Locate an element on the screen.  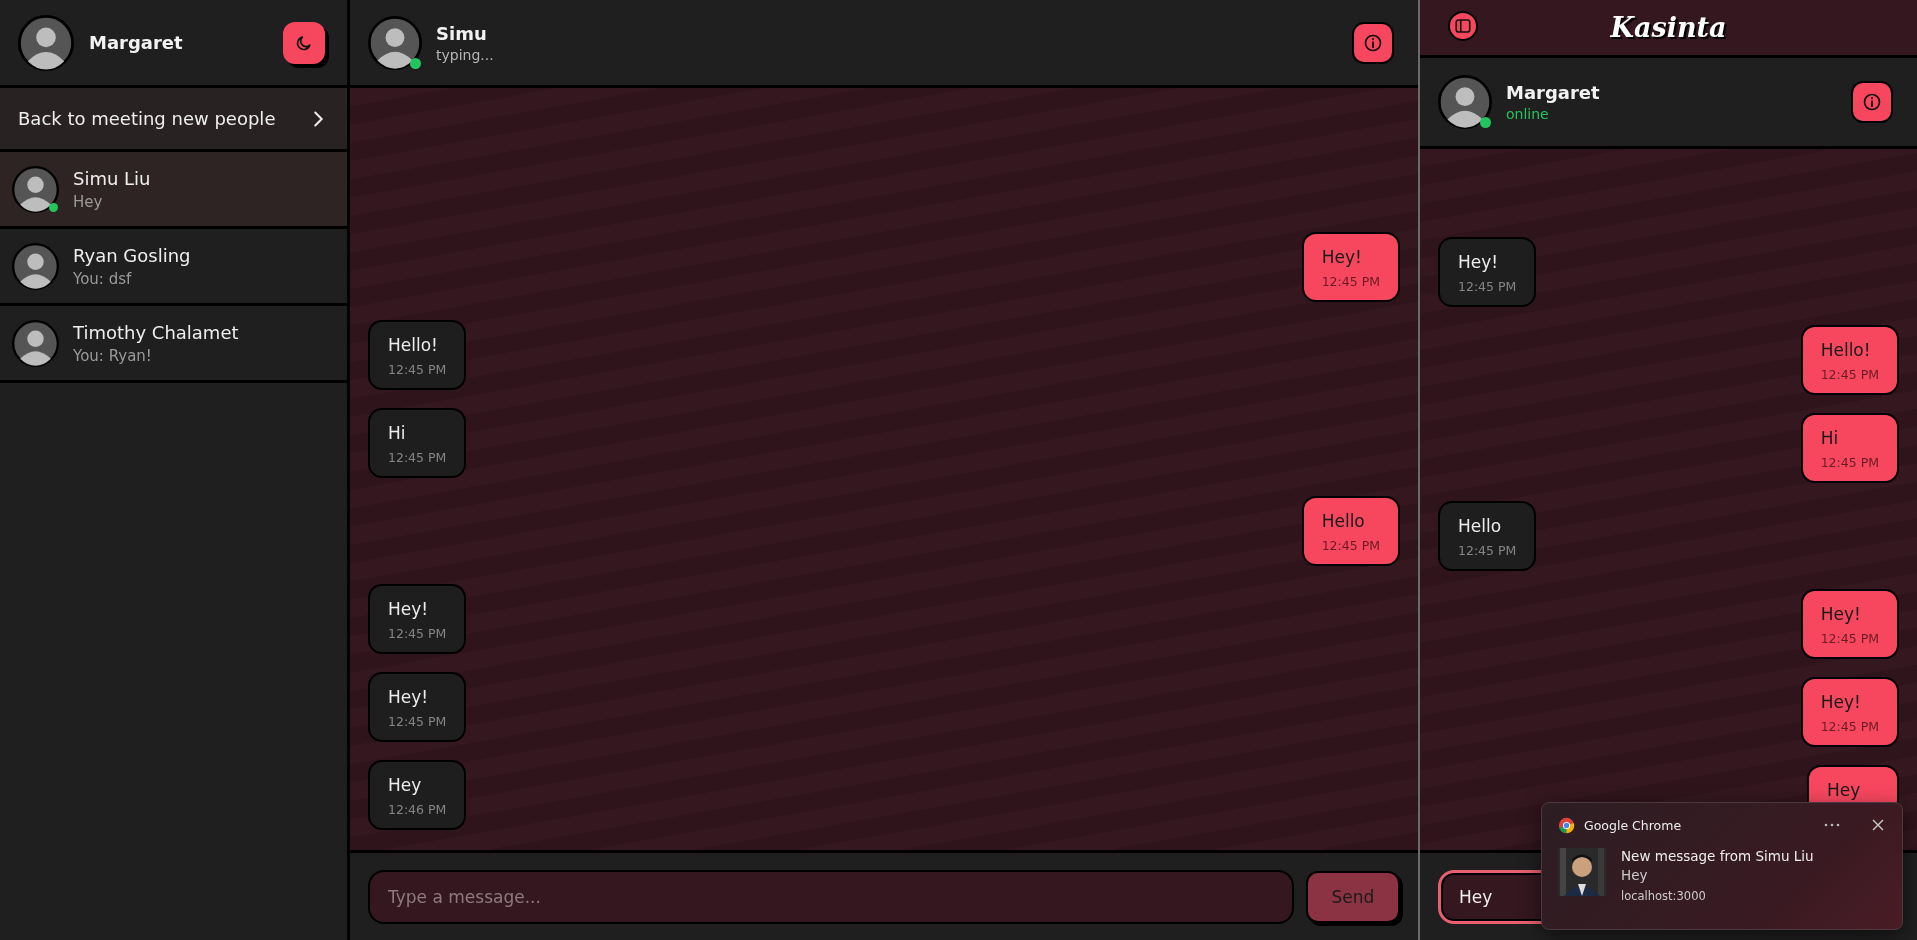
contact-name: Ryan Gosling is located at coordinates (132, 255).